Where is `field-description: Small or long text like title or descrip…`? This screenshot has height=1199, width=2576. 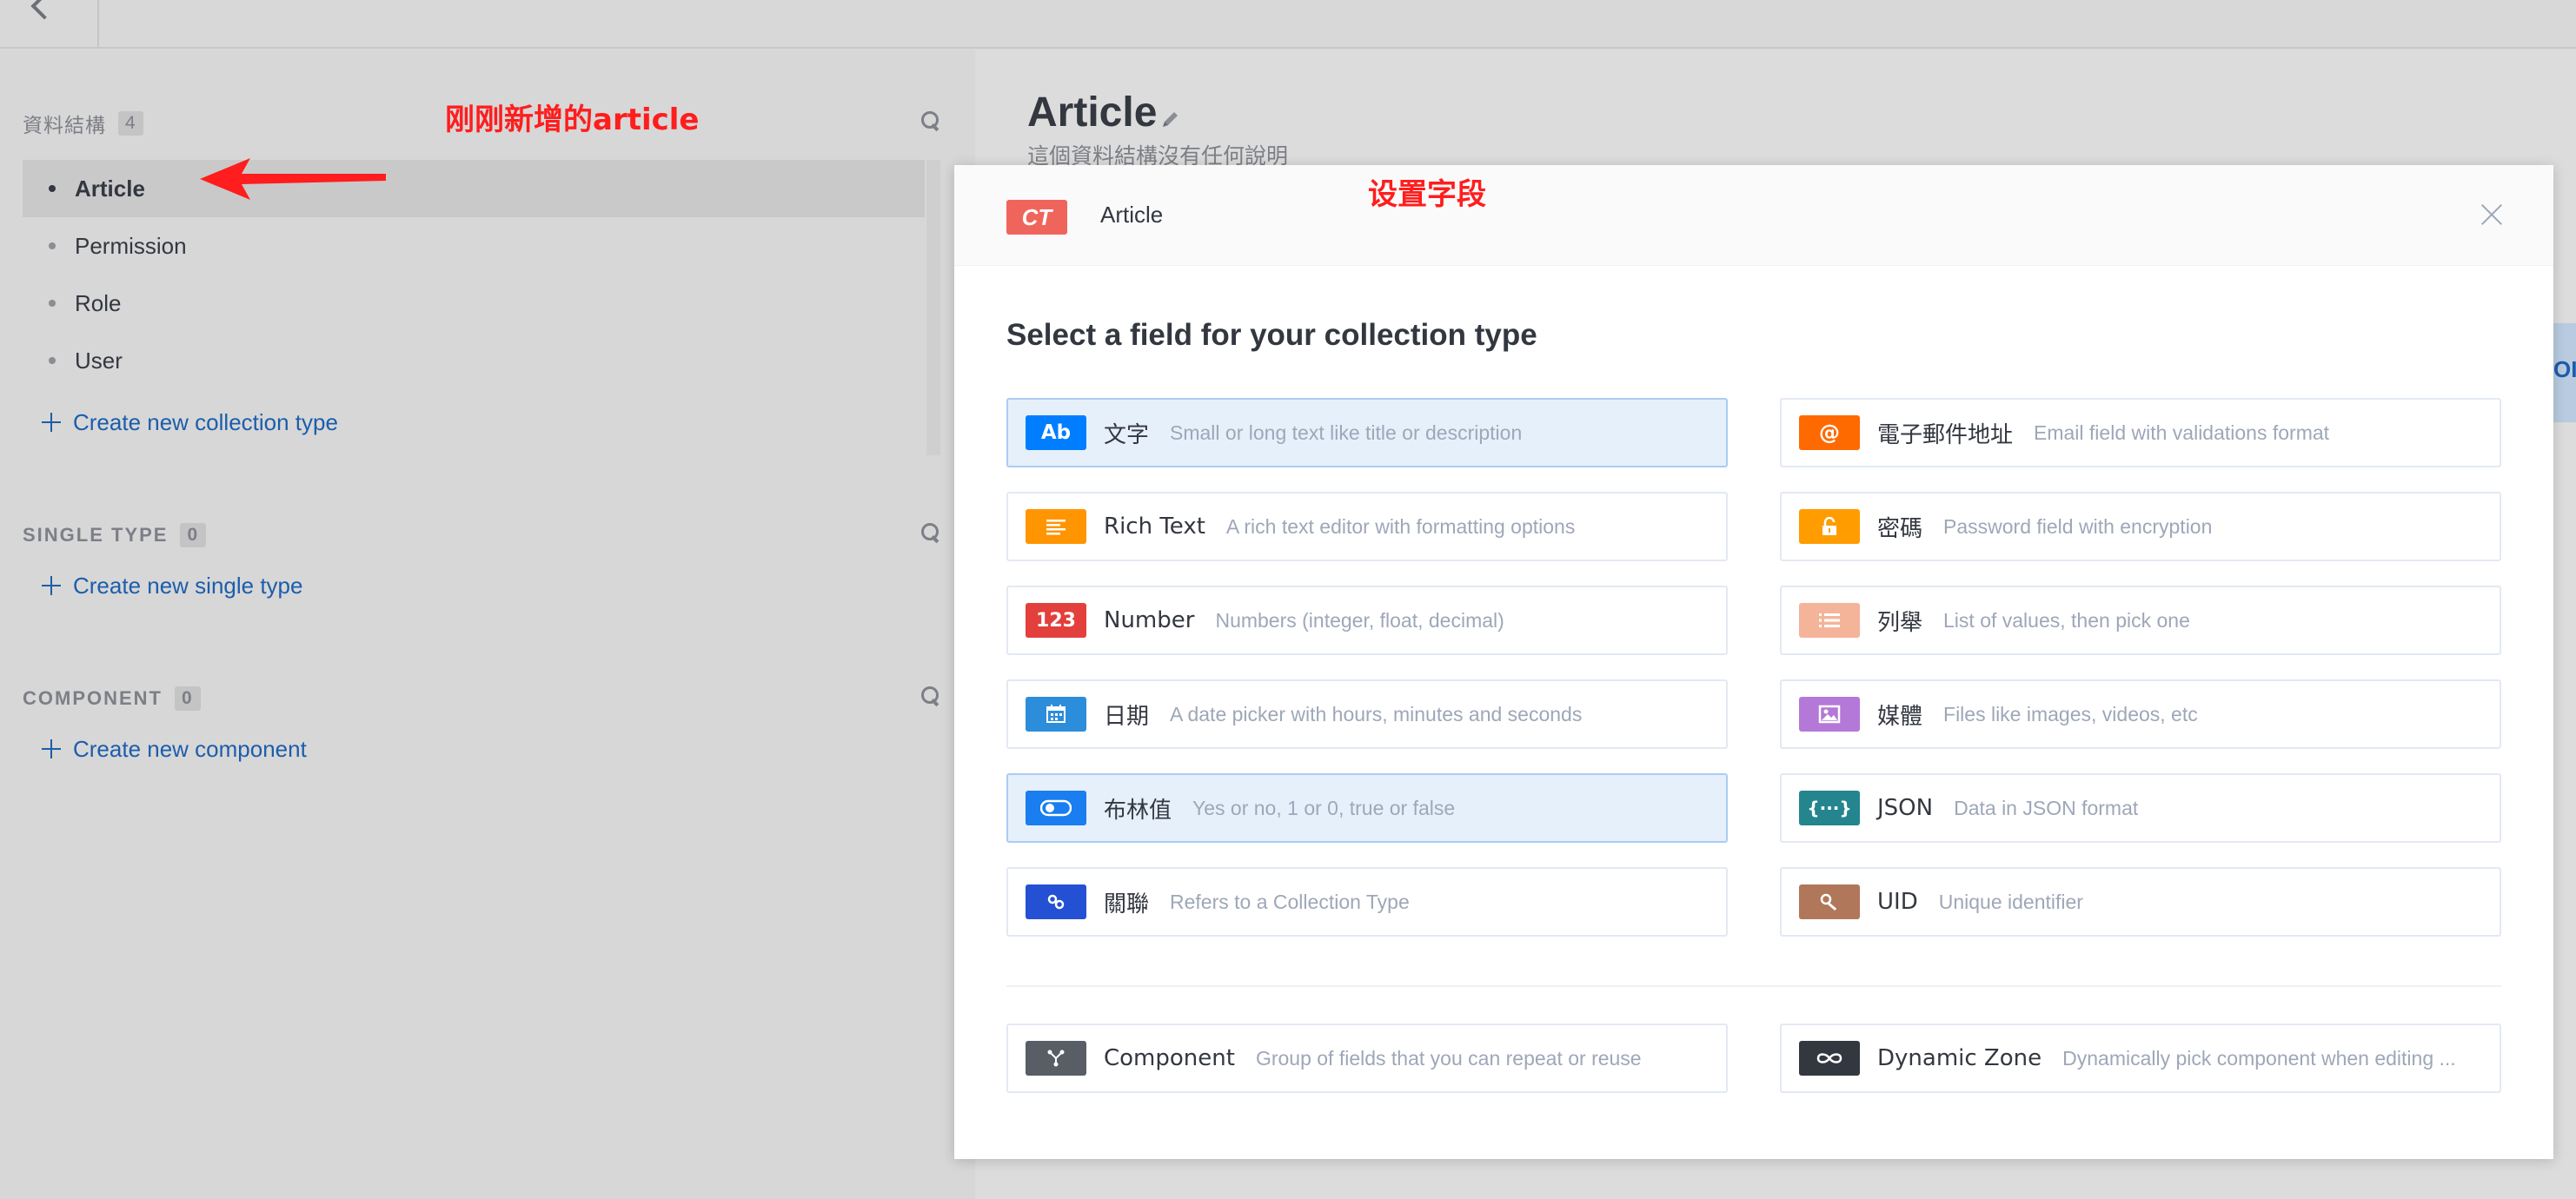 field-description: Small or long text like title or descrip… is located at coordinates (1346, 433).